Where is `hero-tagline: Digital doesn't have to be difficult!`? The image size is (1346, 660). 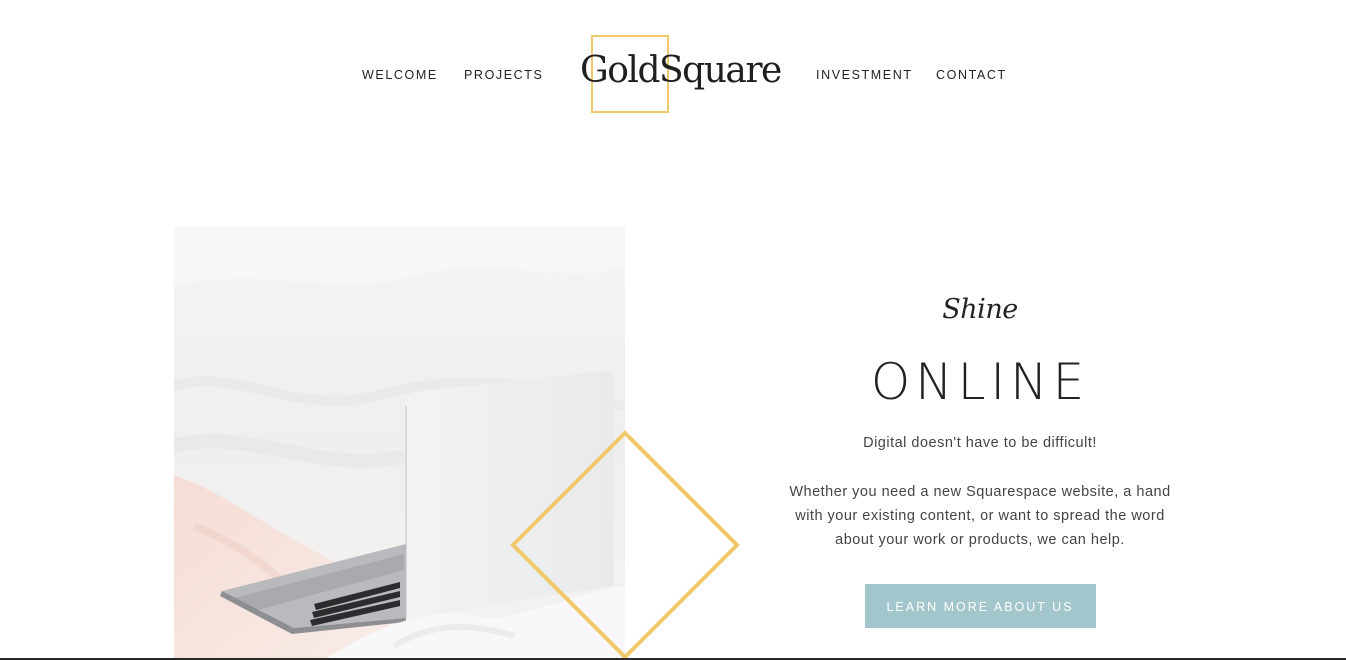
hero-tagline: Digital doesn't have to be difficult! is located at coordinates (980, 443).